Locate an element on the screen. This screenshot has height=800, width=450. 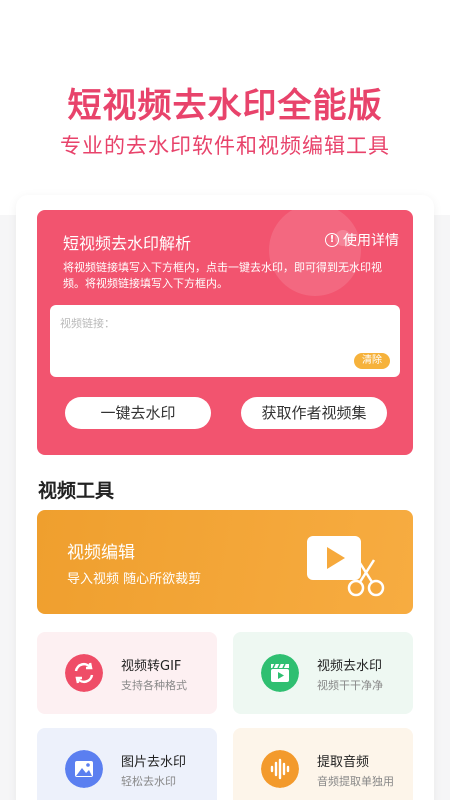
tool-extract-audio: 提取音频 音频提取单独用 is located at coordinates (323, 764).